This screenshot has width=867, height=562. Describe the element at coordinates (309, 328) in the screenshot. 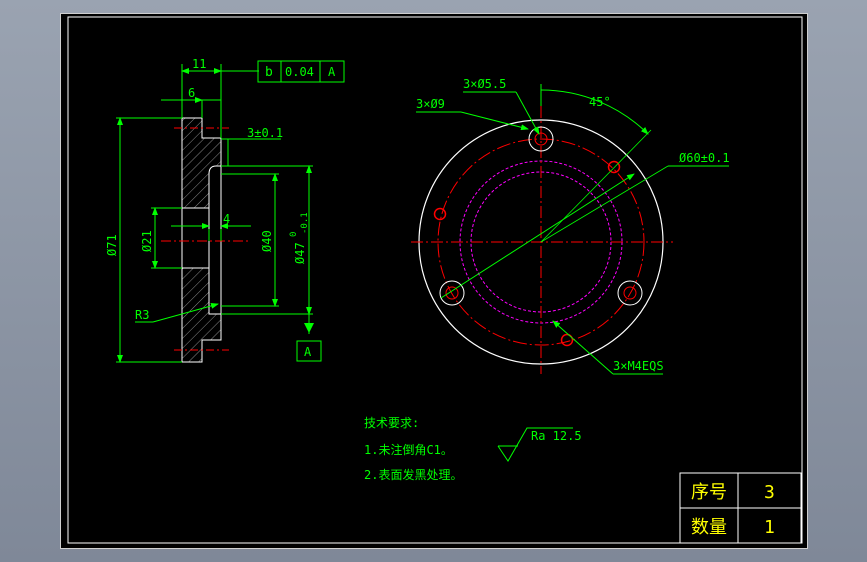

I see `datum-triangle` at that location.